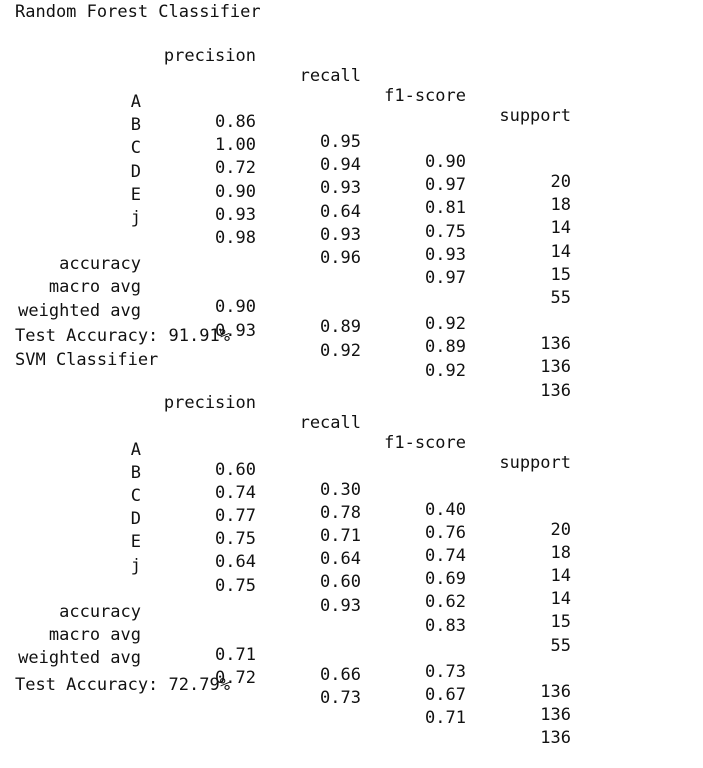 The image size is (703, 768). I want to click on recall-value: 0.92, so click(340, 351).